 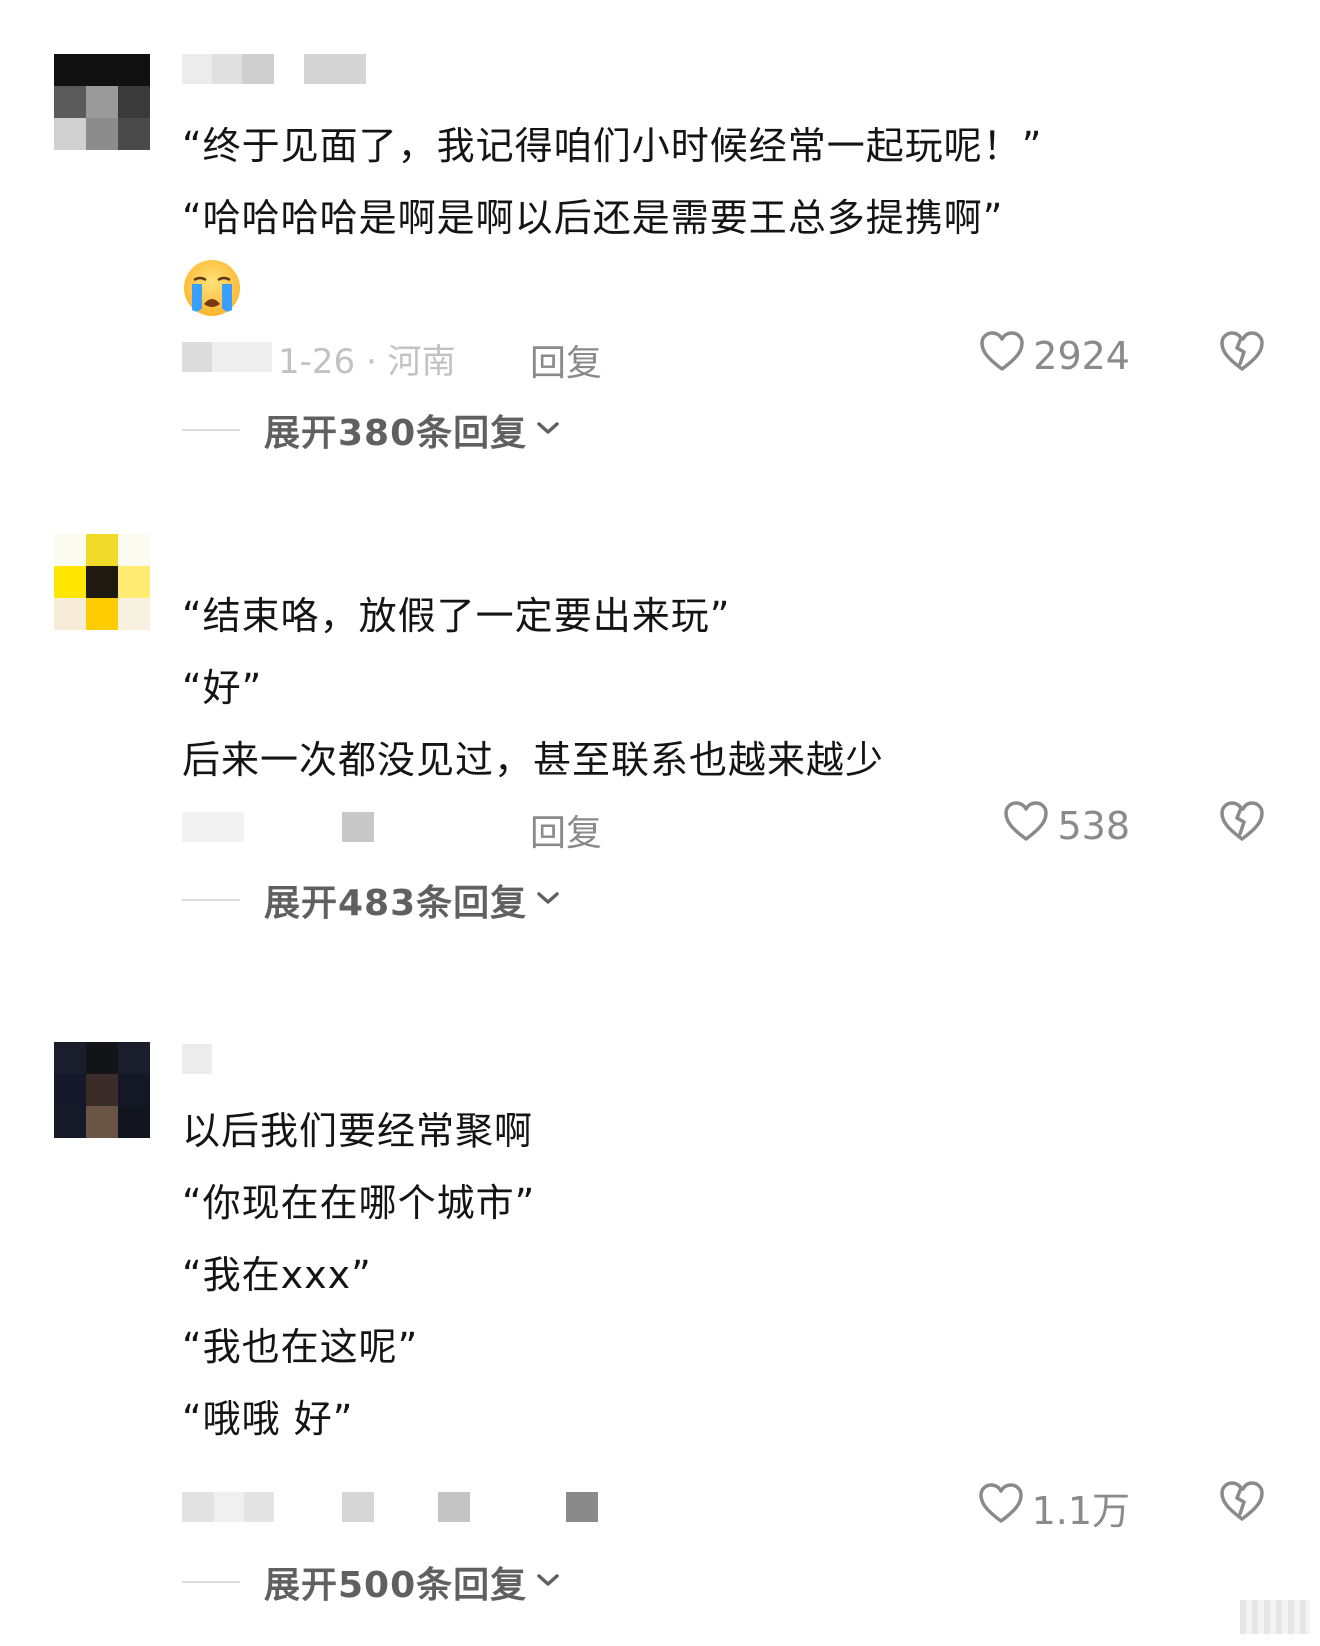 What do you see at coordinates (593, 218) in the screenshot?
I see `comment-text-line: “哈哈哈哈是啊是啊以后还是需要王总多提携啊”` at bounding box center [593, 218].